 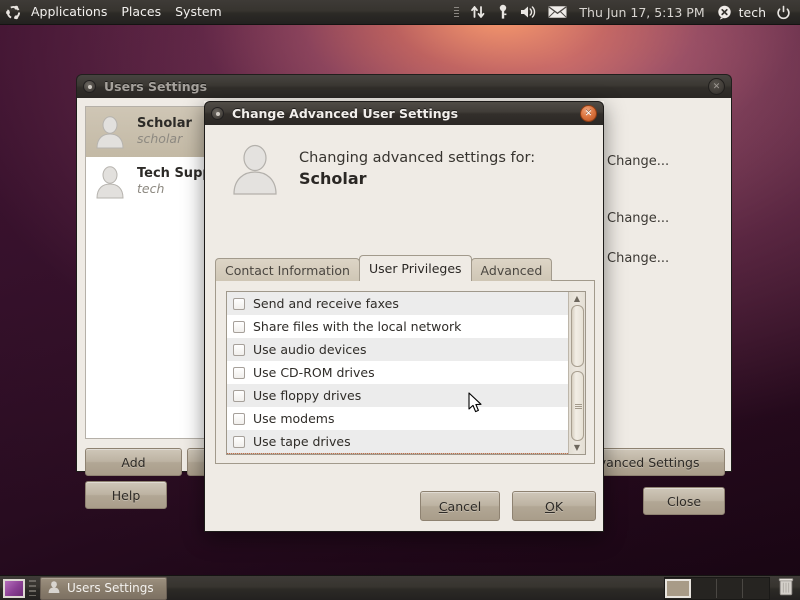 I want to click on ok-button: OK, so click(x=554, y=506).